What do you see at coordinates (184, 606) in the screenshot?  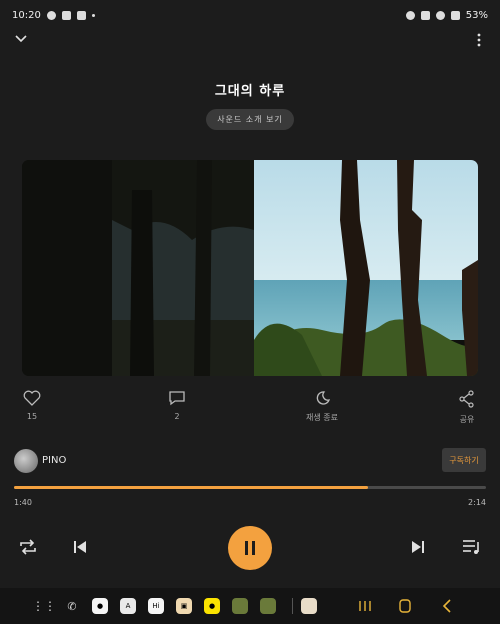 I see `tv-icon: ▣` at bounding box center [184, 606].